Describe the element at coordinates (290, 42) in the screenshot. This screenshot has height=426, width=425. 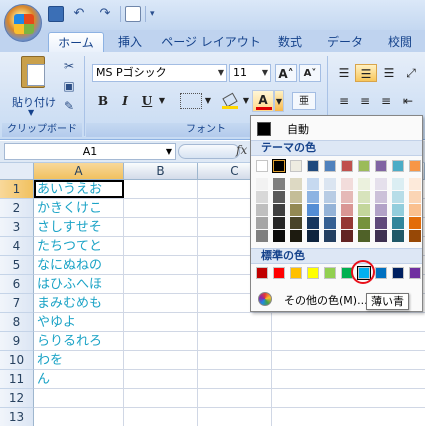
I see `tab-formulas: 数式` at that location.